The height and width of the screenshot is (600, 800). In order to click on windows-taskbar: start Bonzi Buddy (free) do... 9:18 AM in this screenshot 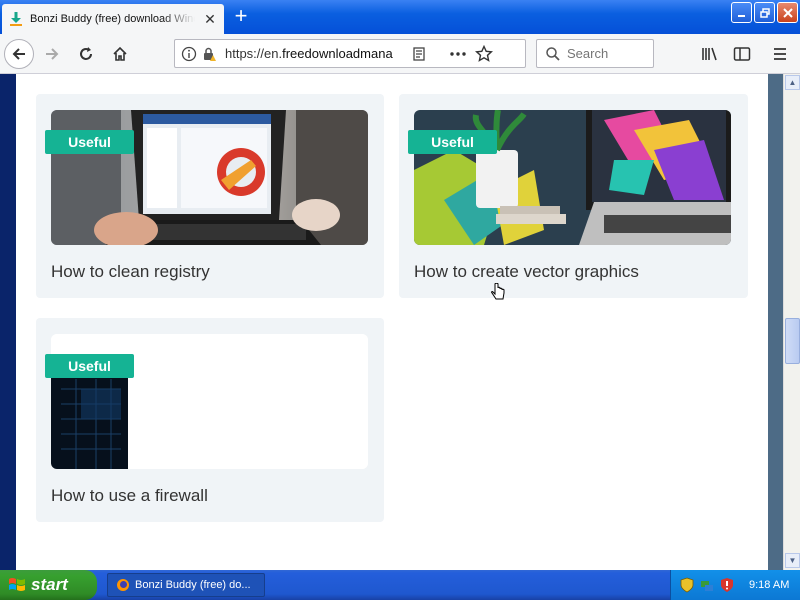, I will do `click(400, 585)`.